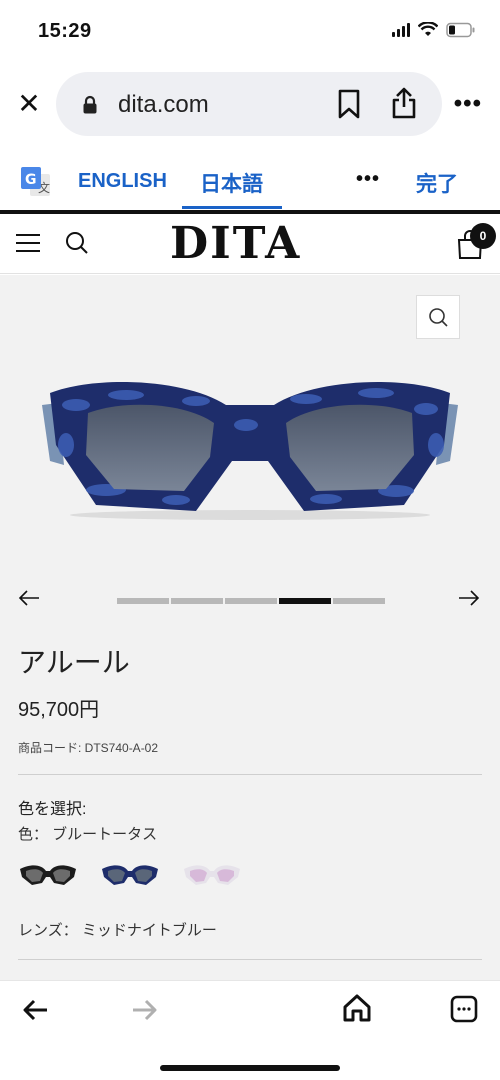 Image resolution: width=500 pixels, height=1080 pixels. Describe the element at coordinates (48, 875) in the screenshot. I see `swatch-black` at that location.